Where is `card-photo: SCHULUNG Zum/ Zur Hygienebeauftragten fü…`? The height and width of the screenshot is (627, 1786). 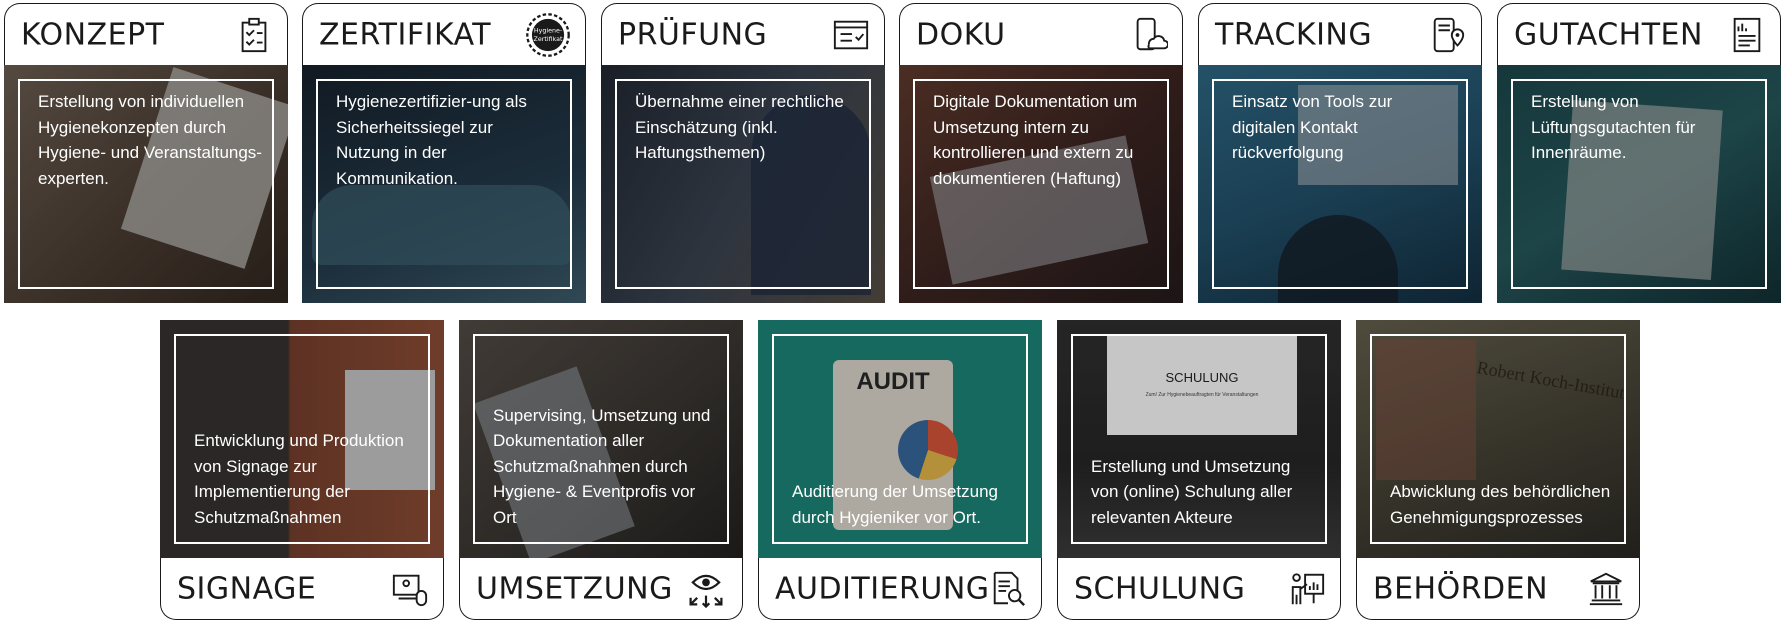 card-photo: SCHULUNG Zum/ Zur Hygienebeauftragten fü… is located at coordinates (1199, 439).